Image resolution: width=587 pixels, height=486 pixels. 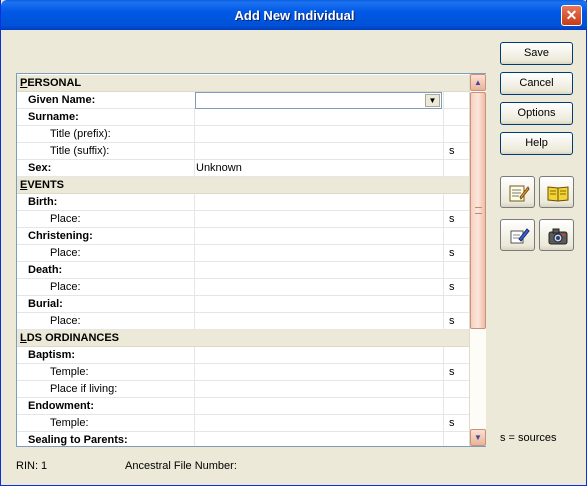 What do you see at coordinates (243, 355) in the screenshot?
I see `row-baptism: Baptism:` at bounding box center [243, 355].